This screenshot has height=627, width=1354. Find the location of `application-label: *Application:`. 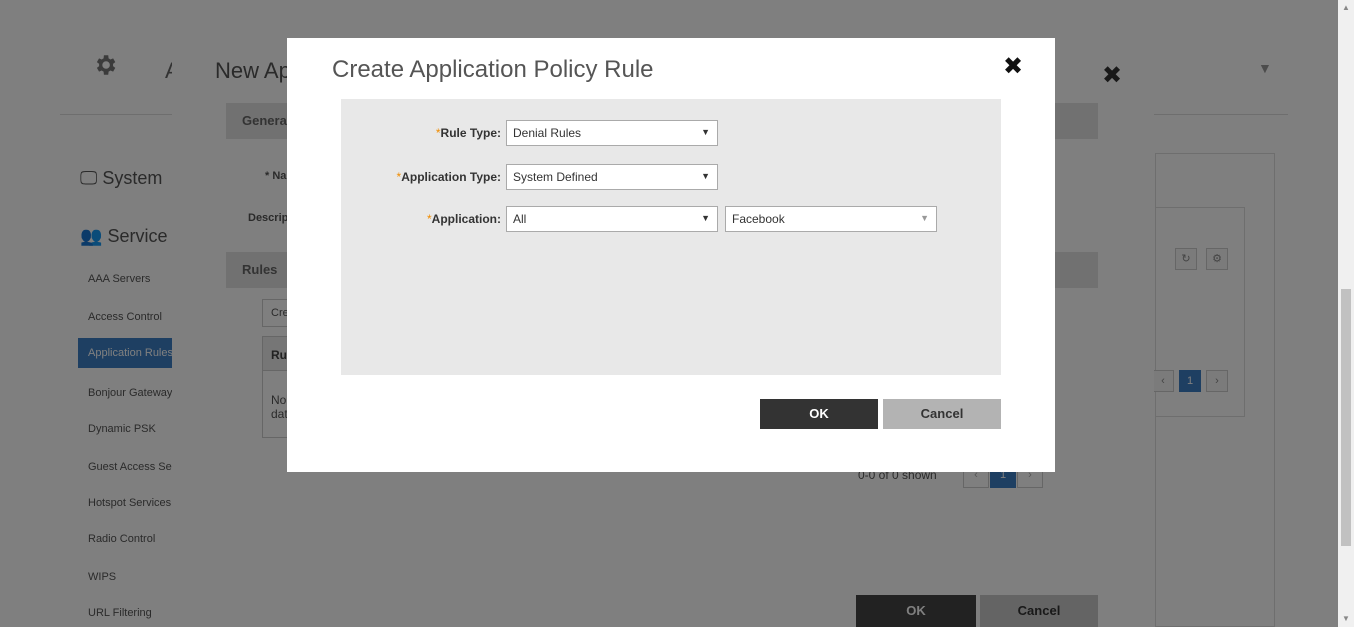

application-label: *Application: is located at coordinates (464, 219).